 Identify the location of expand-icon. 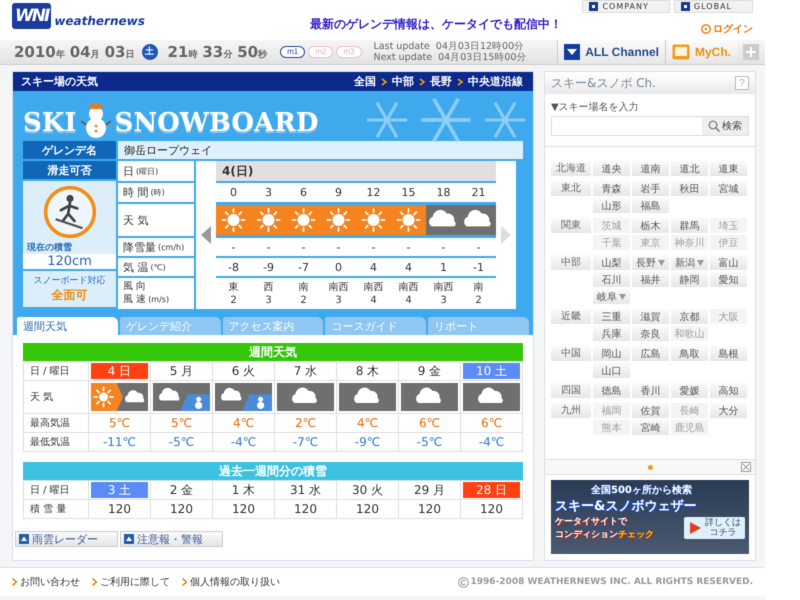
(746, 467).